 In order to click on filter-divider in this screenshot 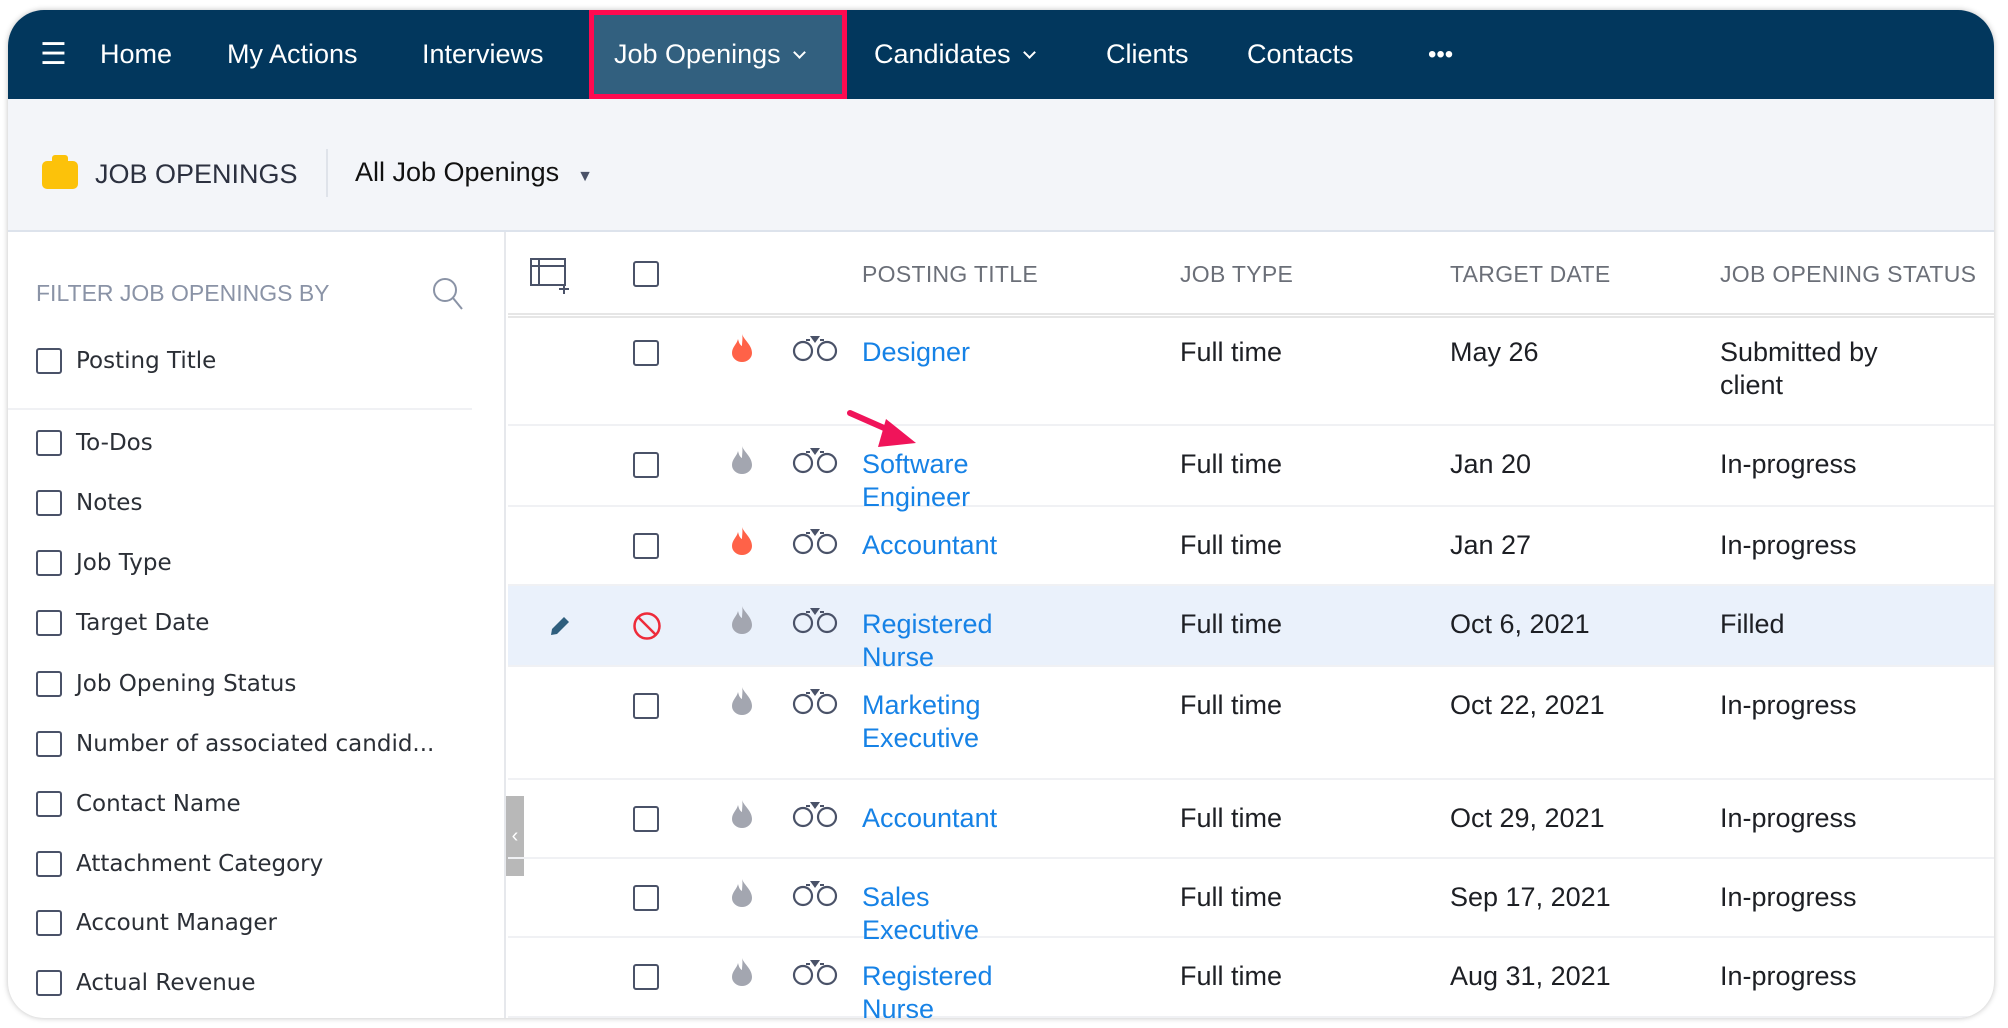, I will do `click(240, 409)`.